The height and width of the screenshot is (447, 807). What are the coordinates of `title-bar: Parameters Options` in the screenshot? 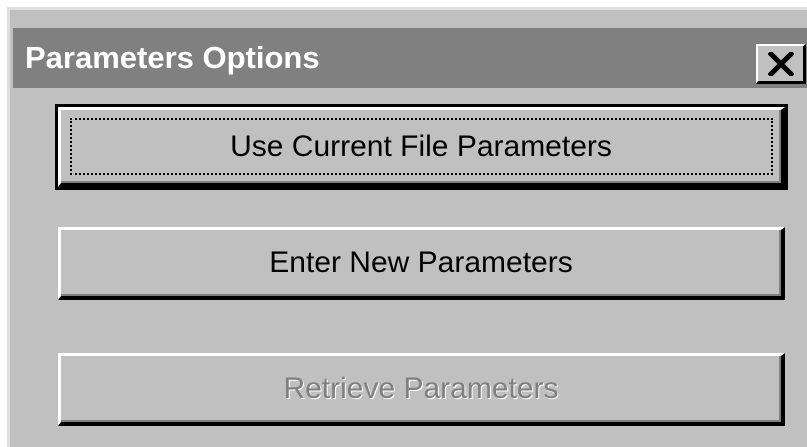 It's located at (410, 58).